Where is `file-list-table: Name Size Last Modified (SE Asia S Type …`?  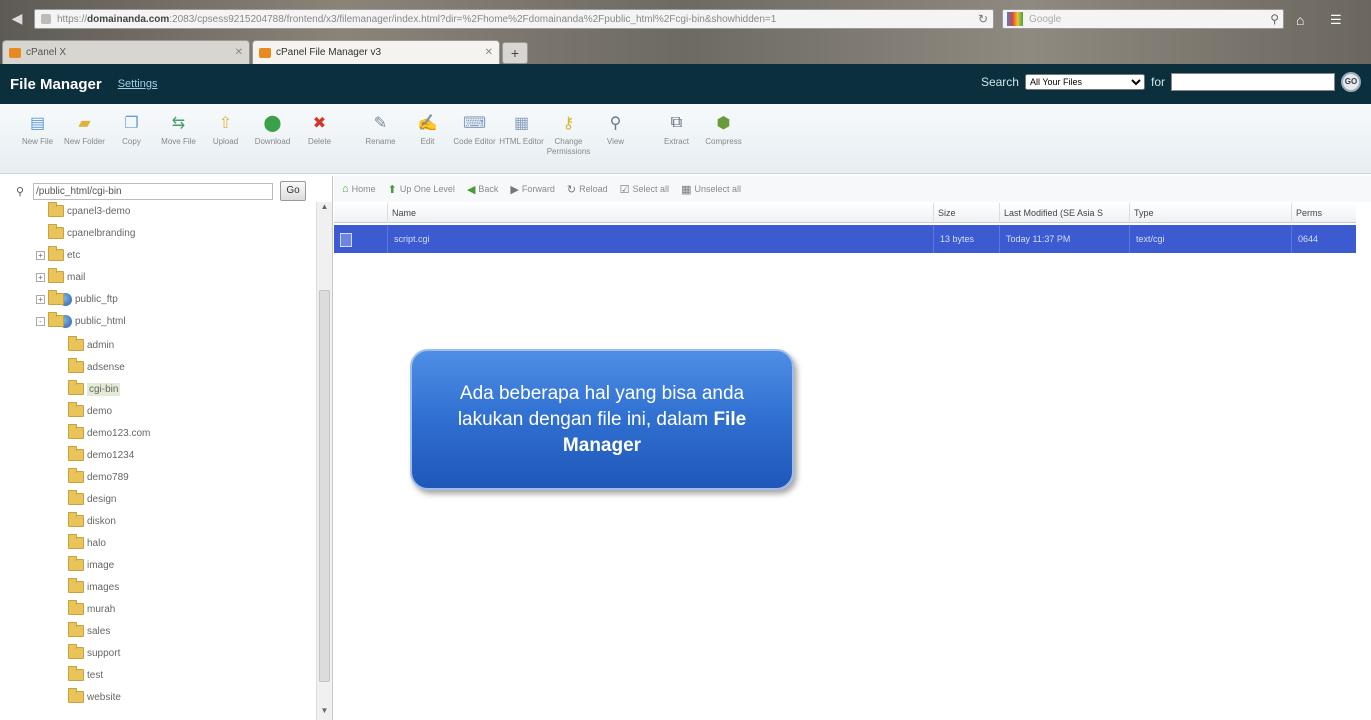 file-list-table: Name Size Last Modified (SE Asia S Type … is located at coordinates (845, 227).